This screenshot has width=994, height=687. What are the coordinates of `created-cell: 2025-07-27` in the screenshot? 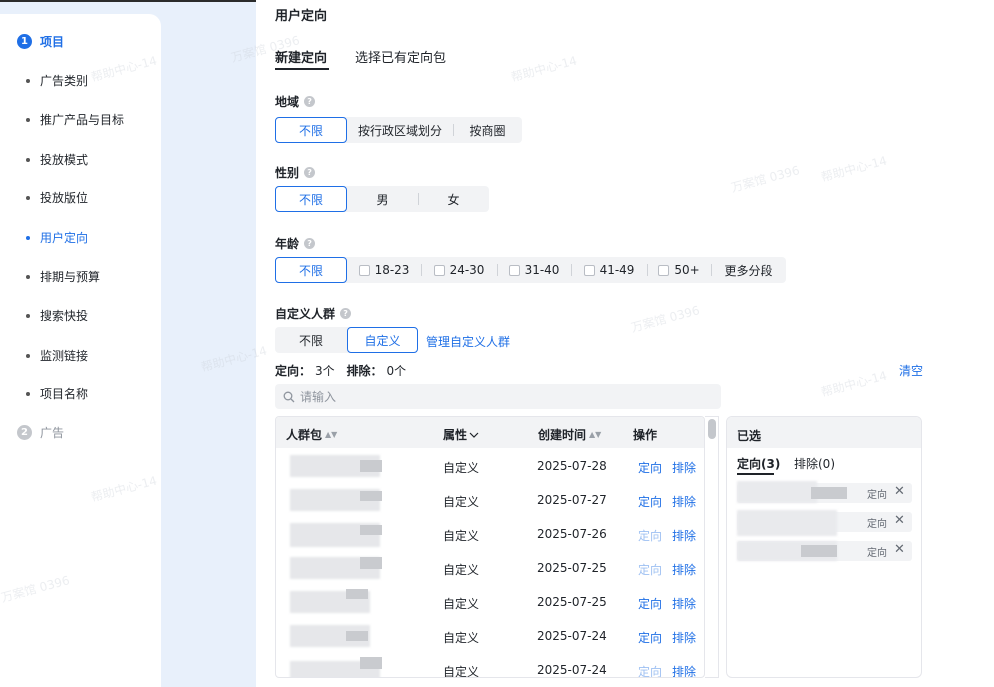 It's located at (572, 500).